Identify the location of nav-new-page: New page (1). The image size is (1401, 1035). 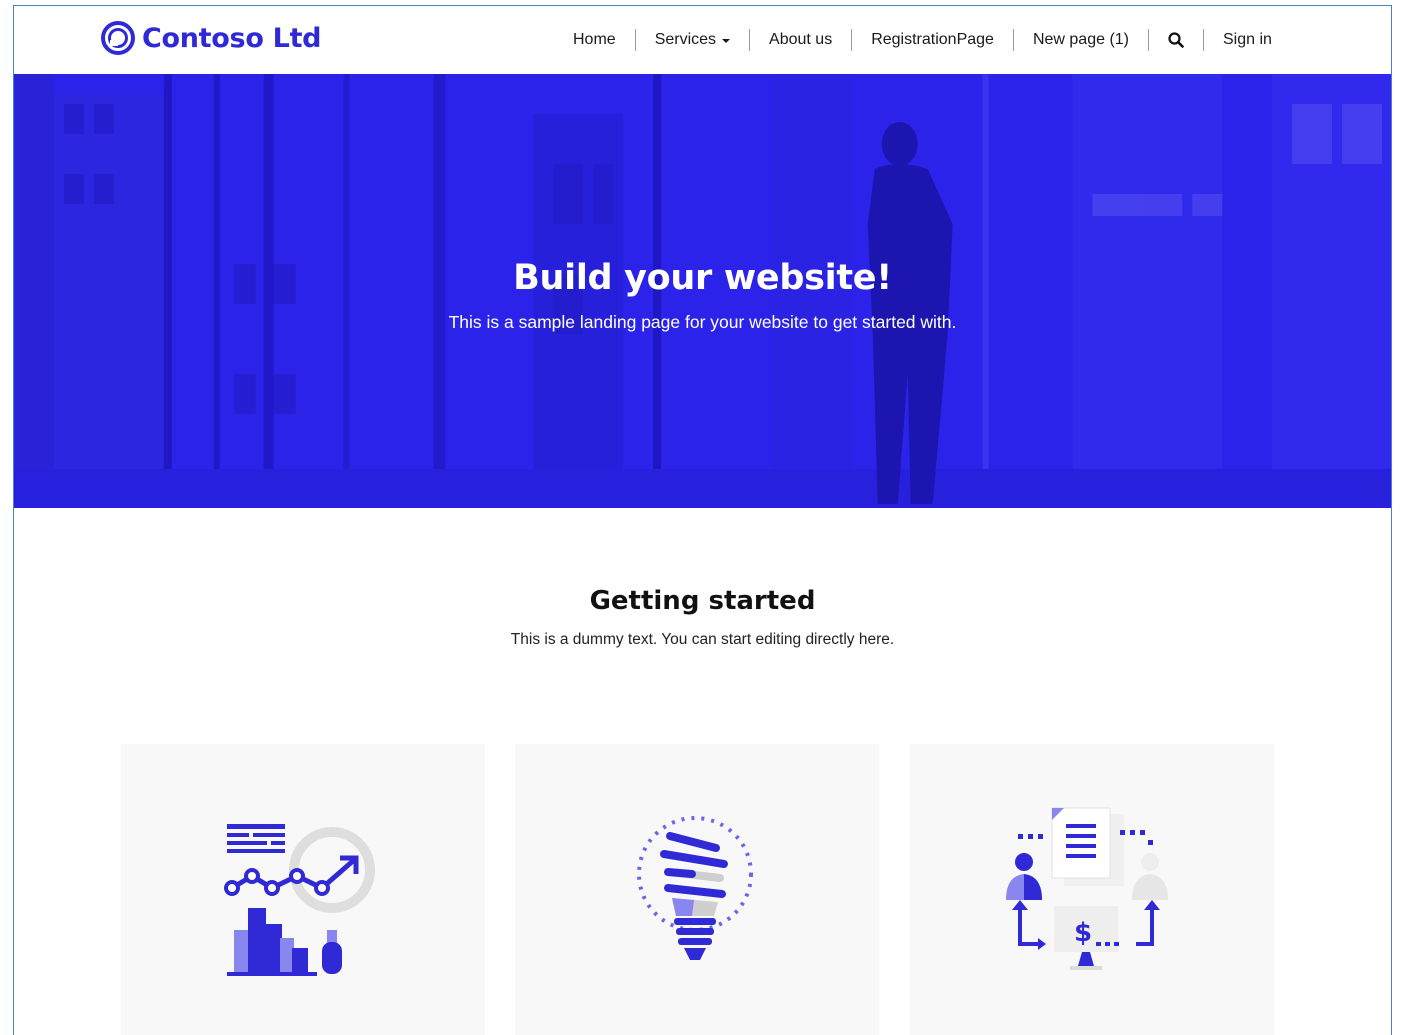
(1081, 40).